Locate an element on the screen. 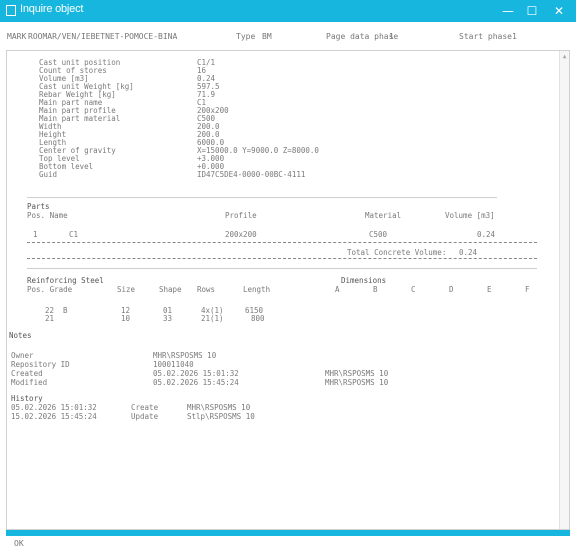 The image size is (576, 550). rebar-row-rows: 21(1) is located at coordinates (212, 318).